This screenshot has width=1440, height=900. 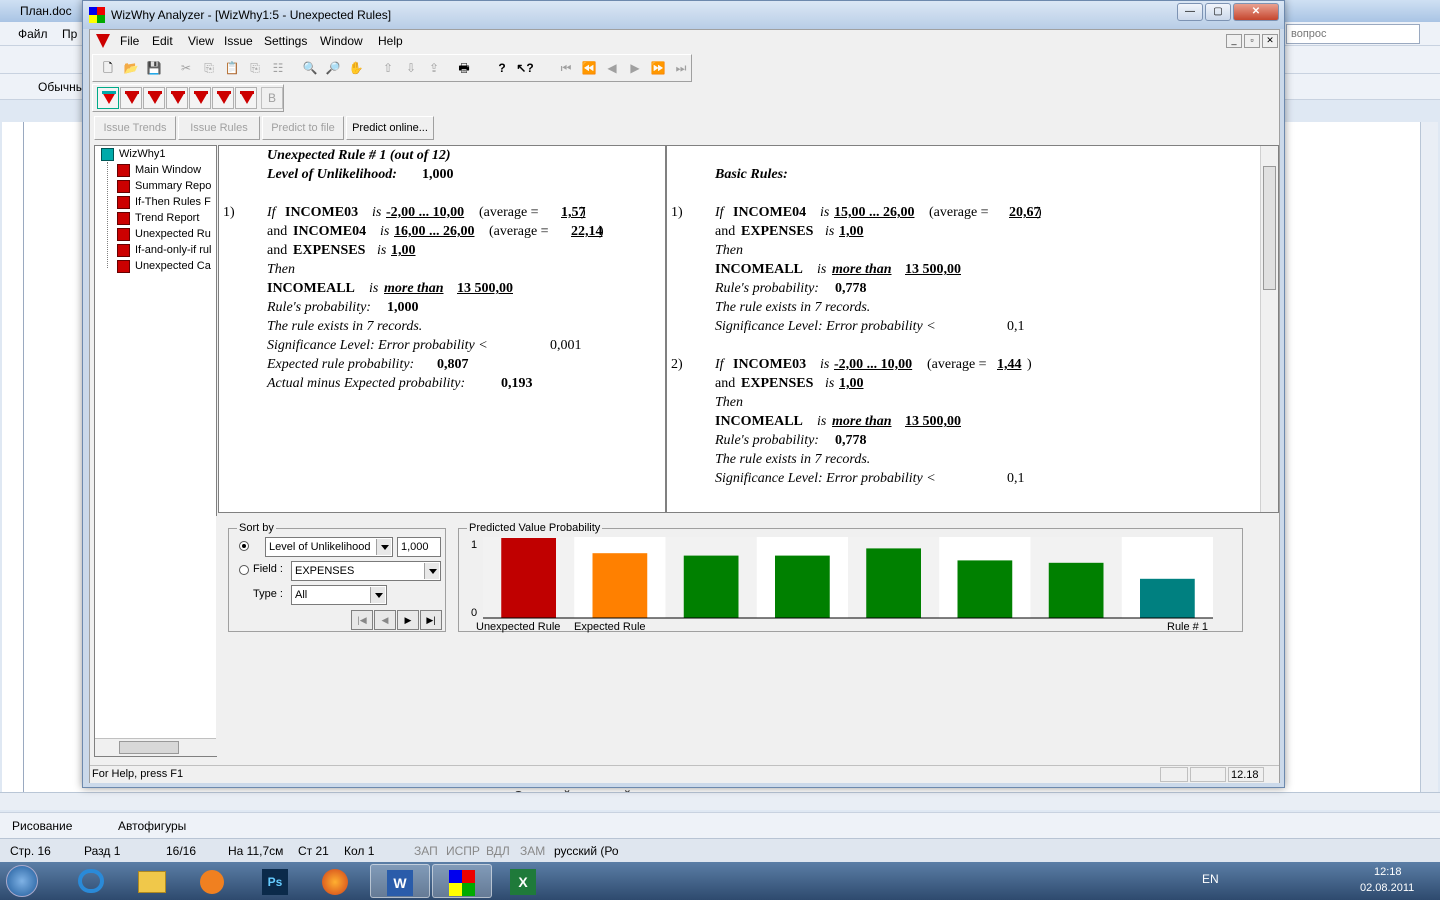 I want to click on prev-page-icon: ⏪, so click(x=589, y=68).